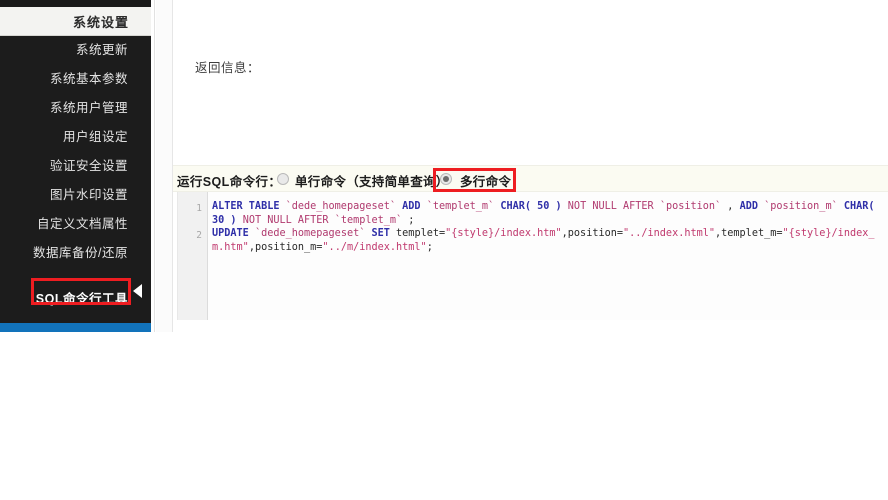 The image size is (888, 500). Describe the element at coordinates (446, 179) in the screenshot. I see `radio-multi-command` at that location.